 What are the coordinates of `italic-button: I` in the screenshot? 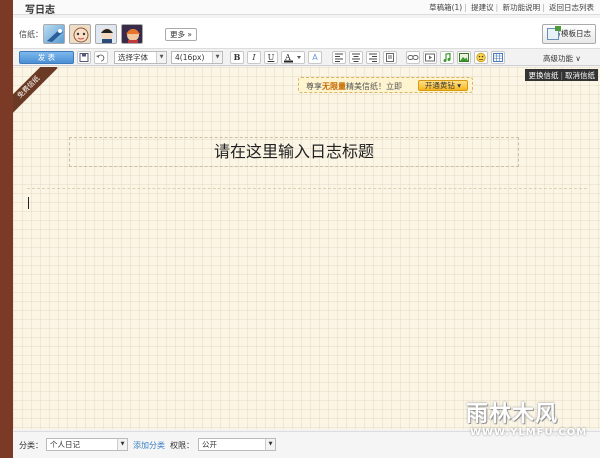 It's located at (254, 57).